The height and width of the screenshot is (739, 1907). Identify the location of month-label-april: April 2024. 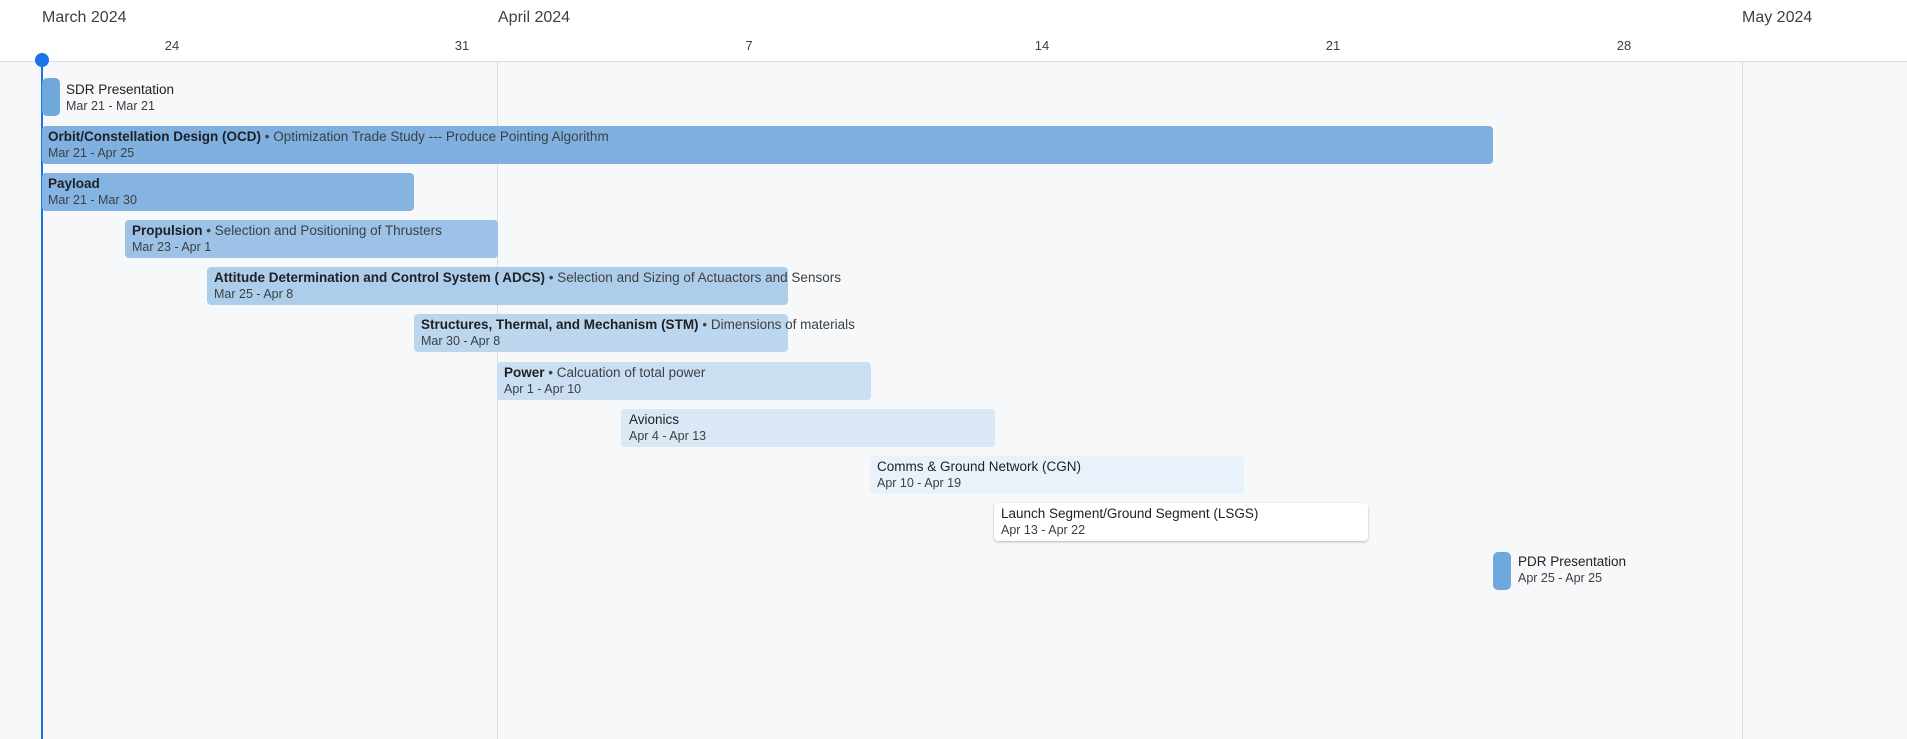
(534, 17).